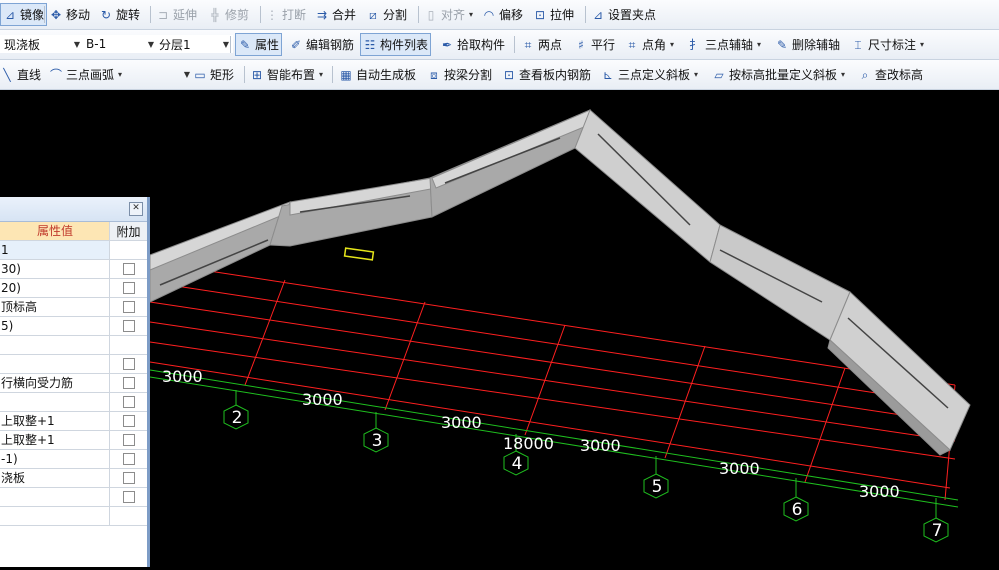 The height and width of the screenshot is (570, 999). What do you see at coordinates (608, 74) in the screenshot?
I see `slope-icon: ⊾` at bounding box center [608, 74].